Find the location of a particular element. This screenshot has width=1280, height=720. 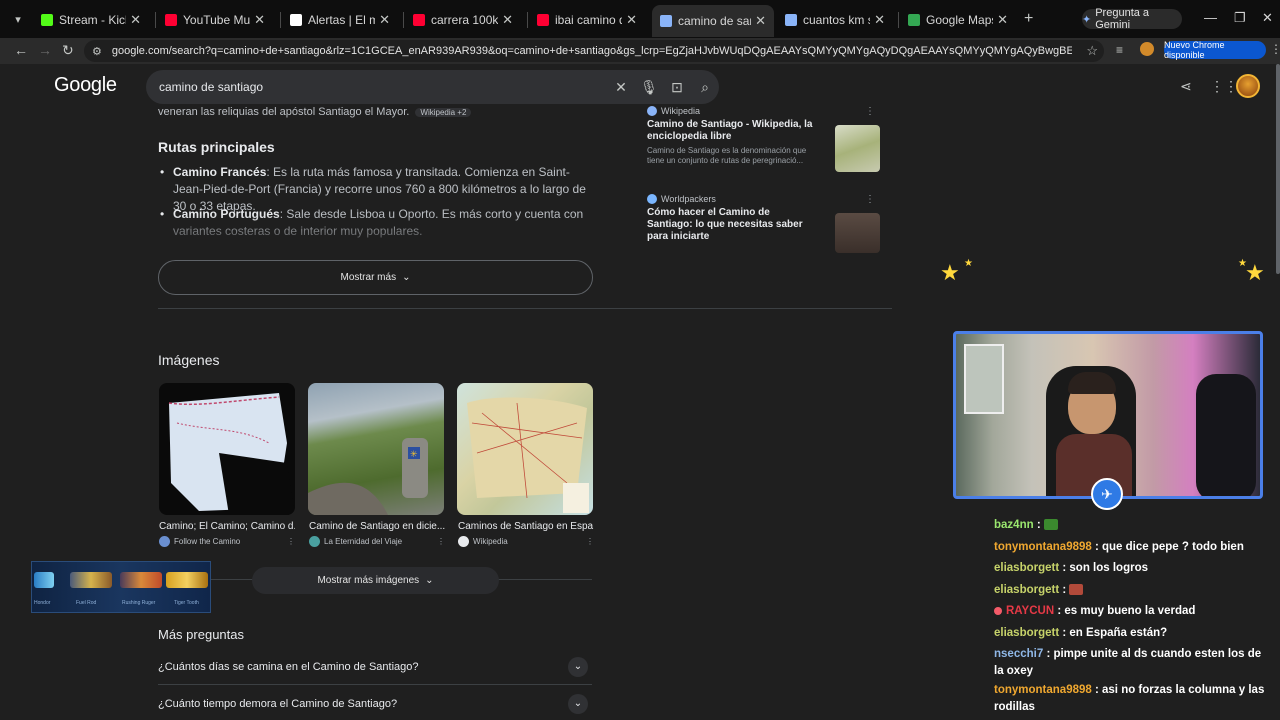

restore-button: ❐ is located at coordinates (1240, 18).